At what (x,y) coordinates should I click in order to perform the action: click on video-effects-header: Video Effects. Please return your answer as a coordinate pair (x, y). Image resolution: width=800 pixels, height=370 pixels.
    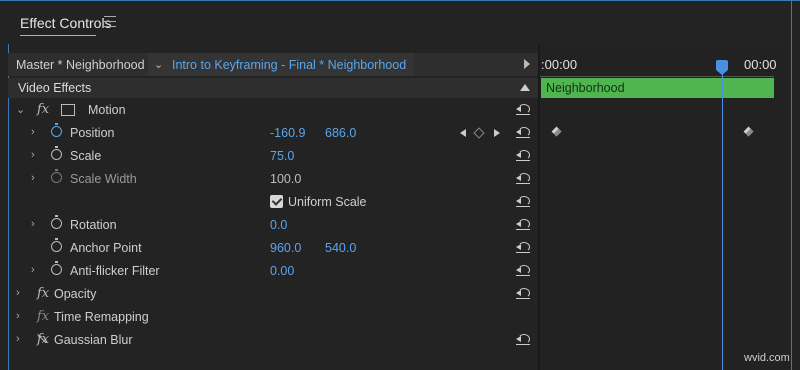
    Looking at the image, I should click on (273, 88).